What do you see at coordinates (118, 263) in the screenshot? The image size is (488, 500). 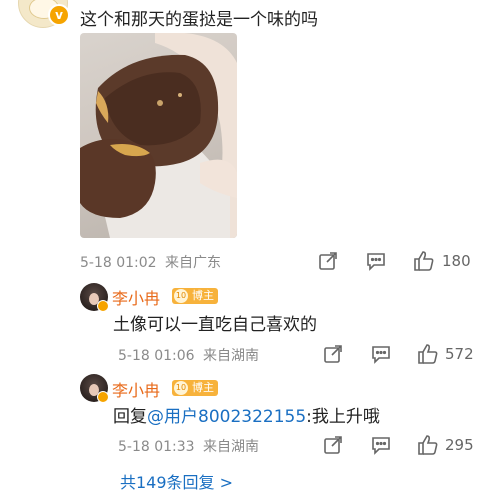 I see `post-time: 5-18 01:02` at bounding box center [118, 263].